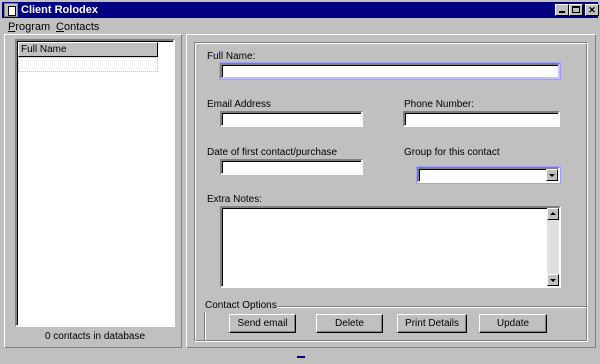 The image size is (600, 364). What do you see at coordinates (553, 280) in the screenshot?
I see `scroll-down-icon` at bounding box center [553, 280].